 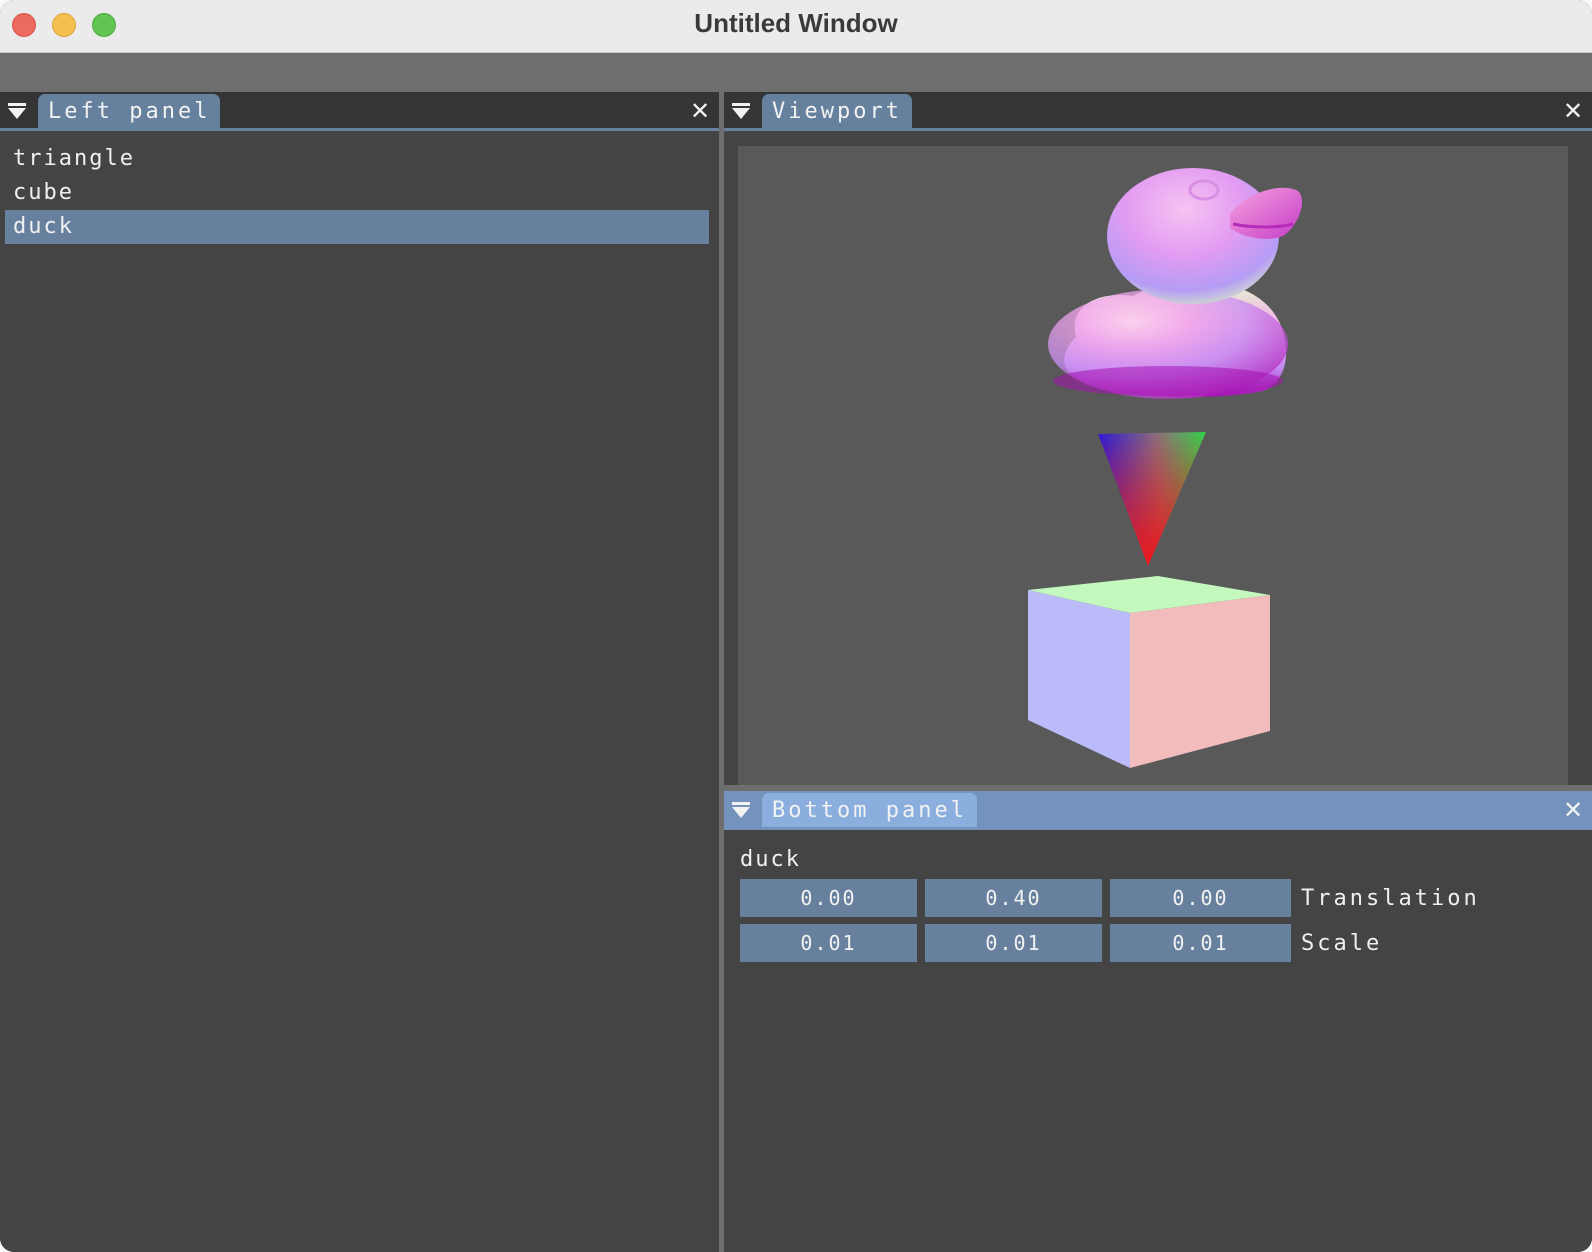 I want to click on translation-label: Translation, so click(x=1390, y=898).